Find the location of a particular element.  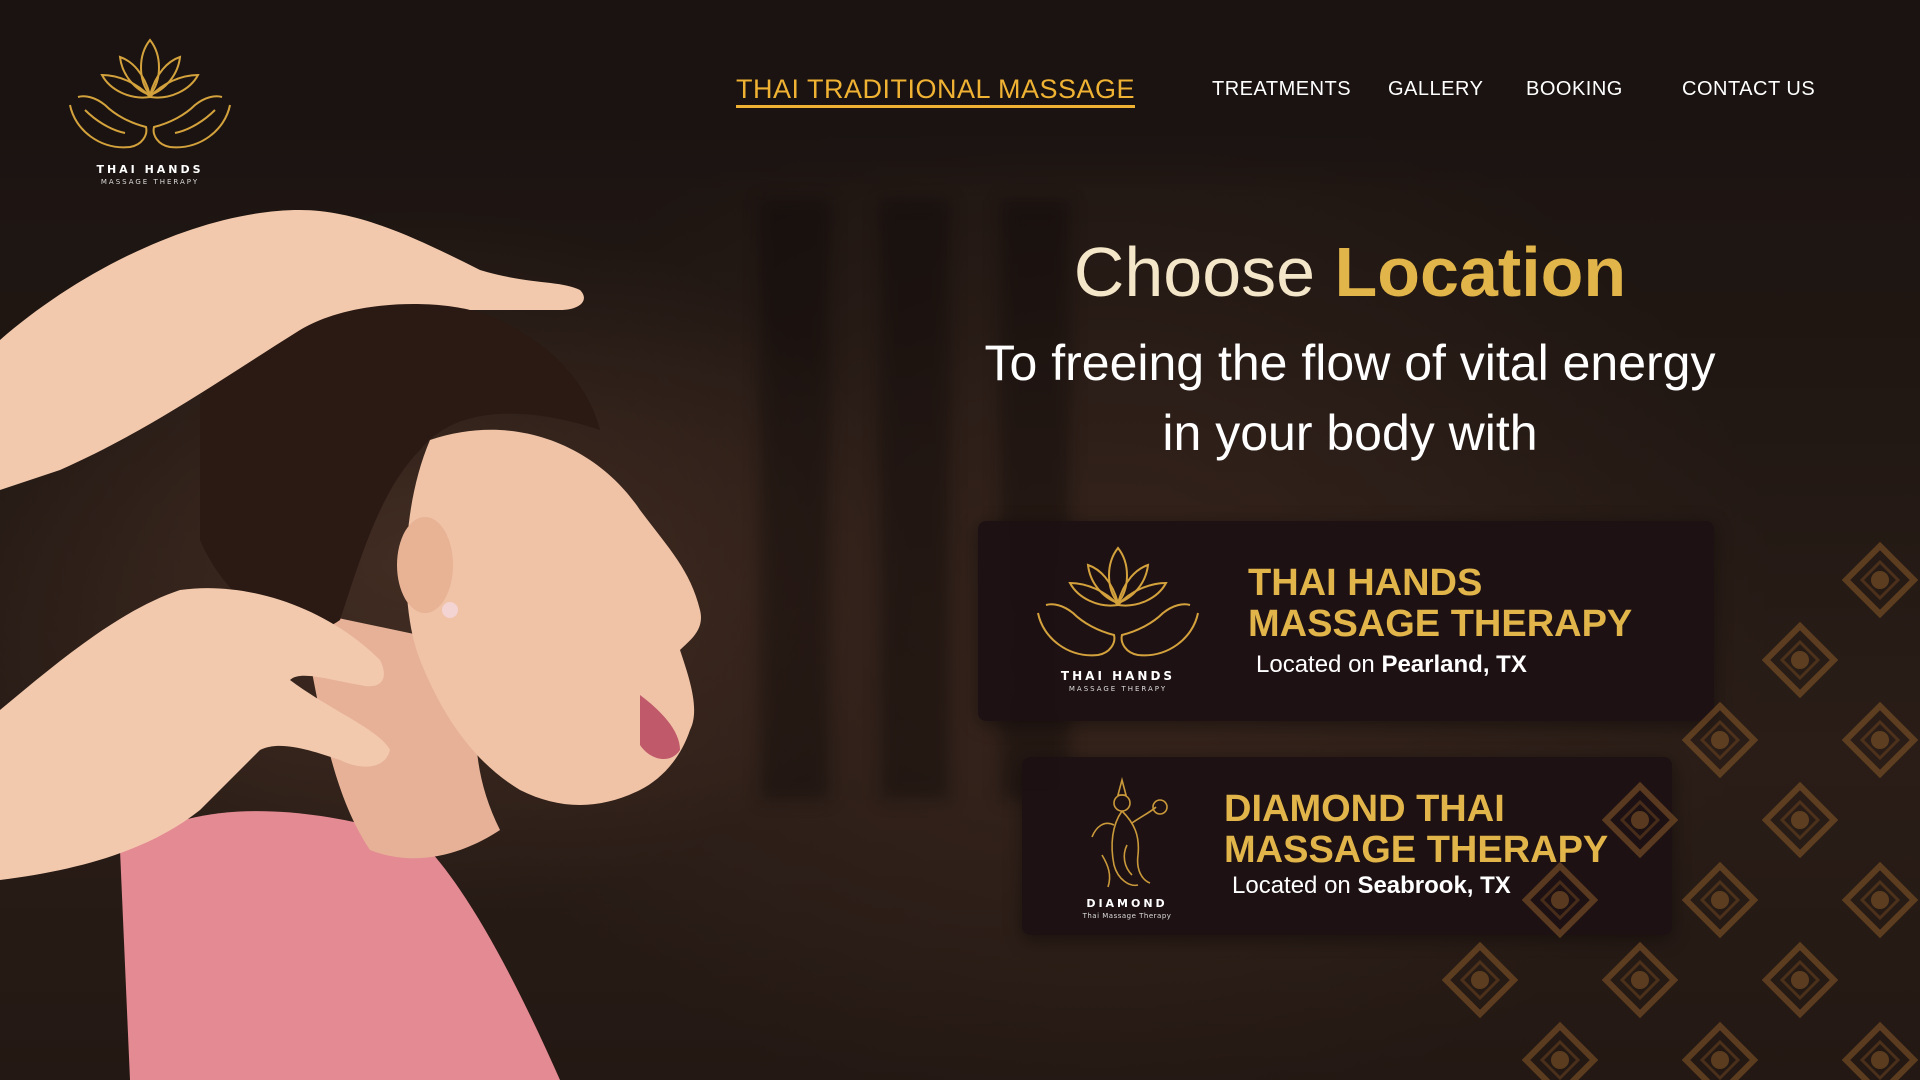

nav-booking: BOOKING is located at coordinates (1574, 89).